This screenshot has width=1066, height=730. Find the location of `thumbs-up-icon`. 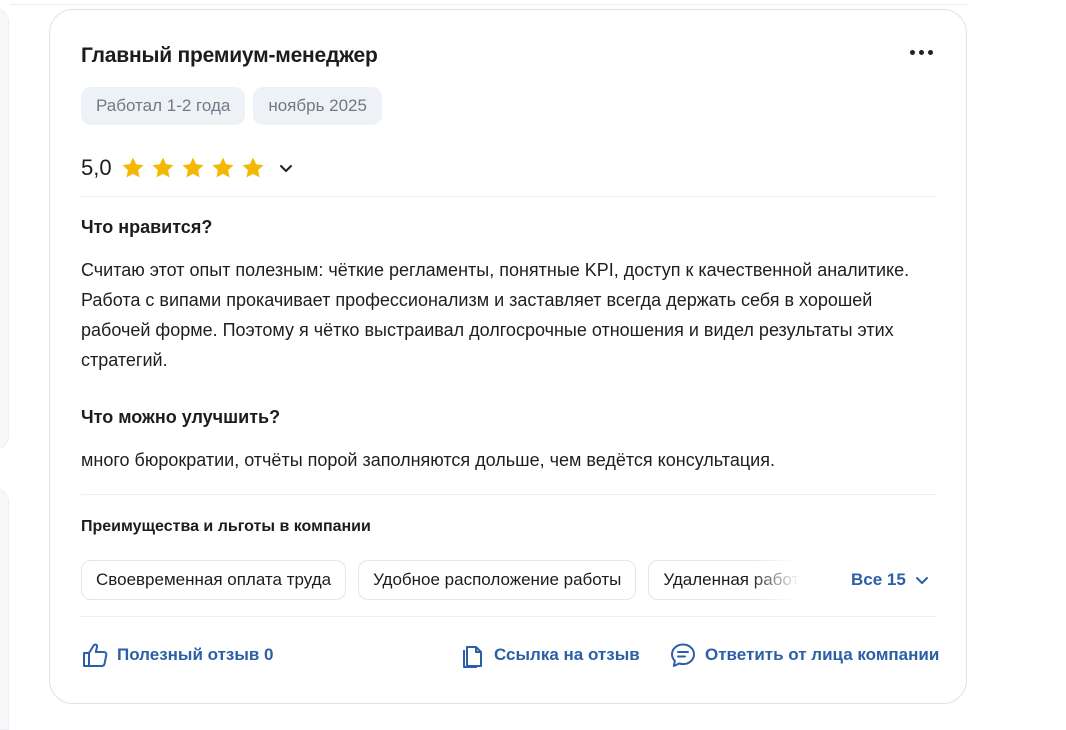

thumbs-up-icon is located at coordinates (95, 655).